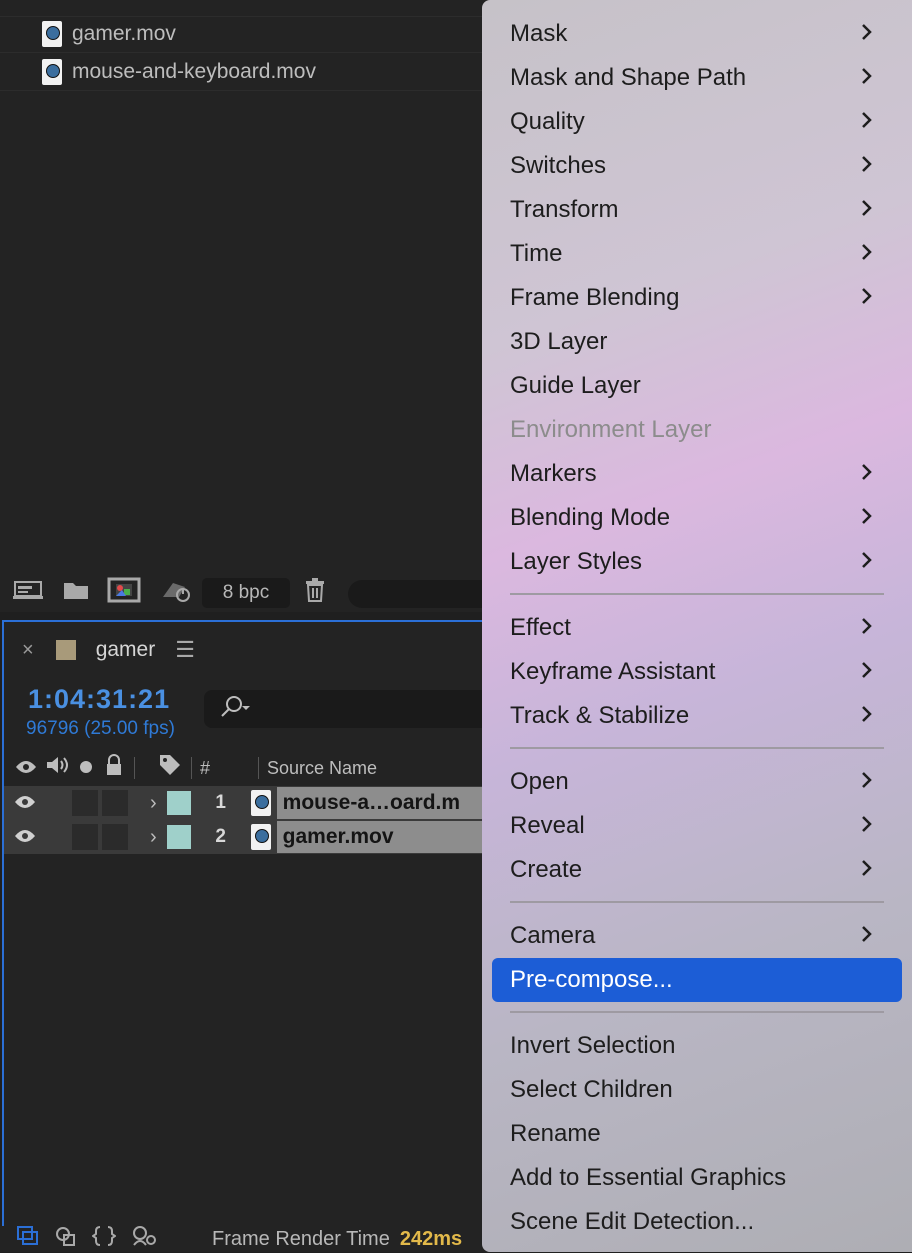 The image size is (912, 1253). Describe the element at coordinates (247, 837) in the screenshot. I see `layer-row: › 2 gamer.mov` at that location.